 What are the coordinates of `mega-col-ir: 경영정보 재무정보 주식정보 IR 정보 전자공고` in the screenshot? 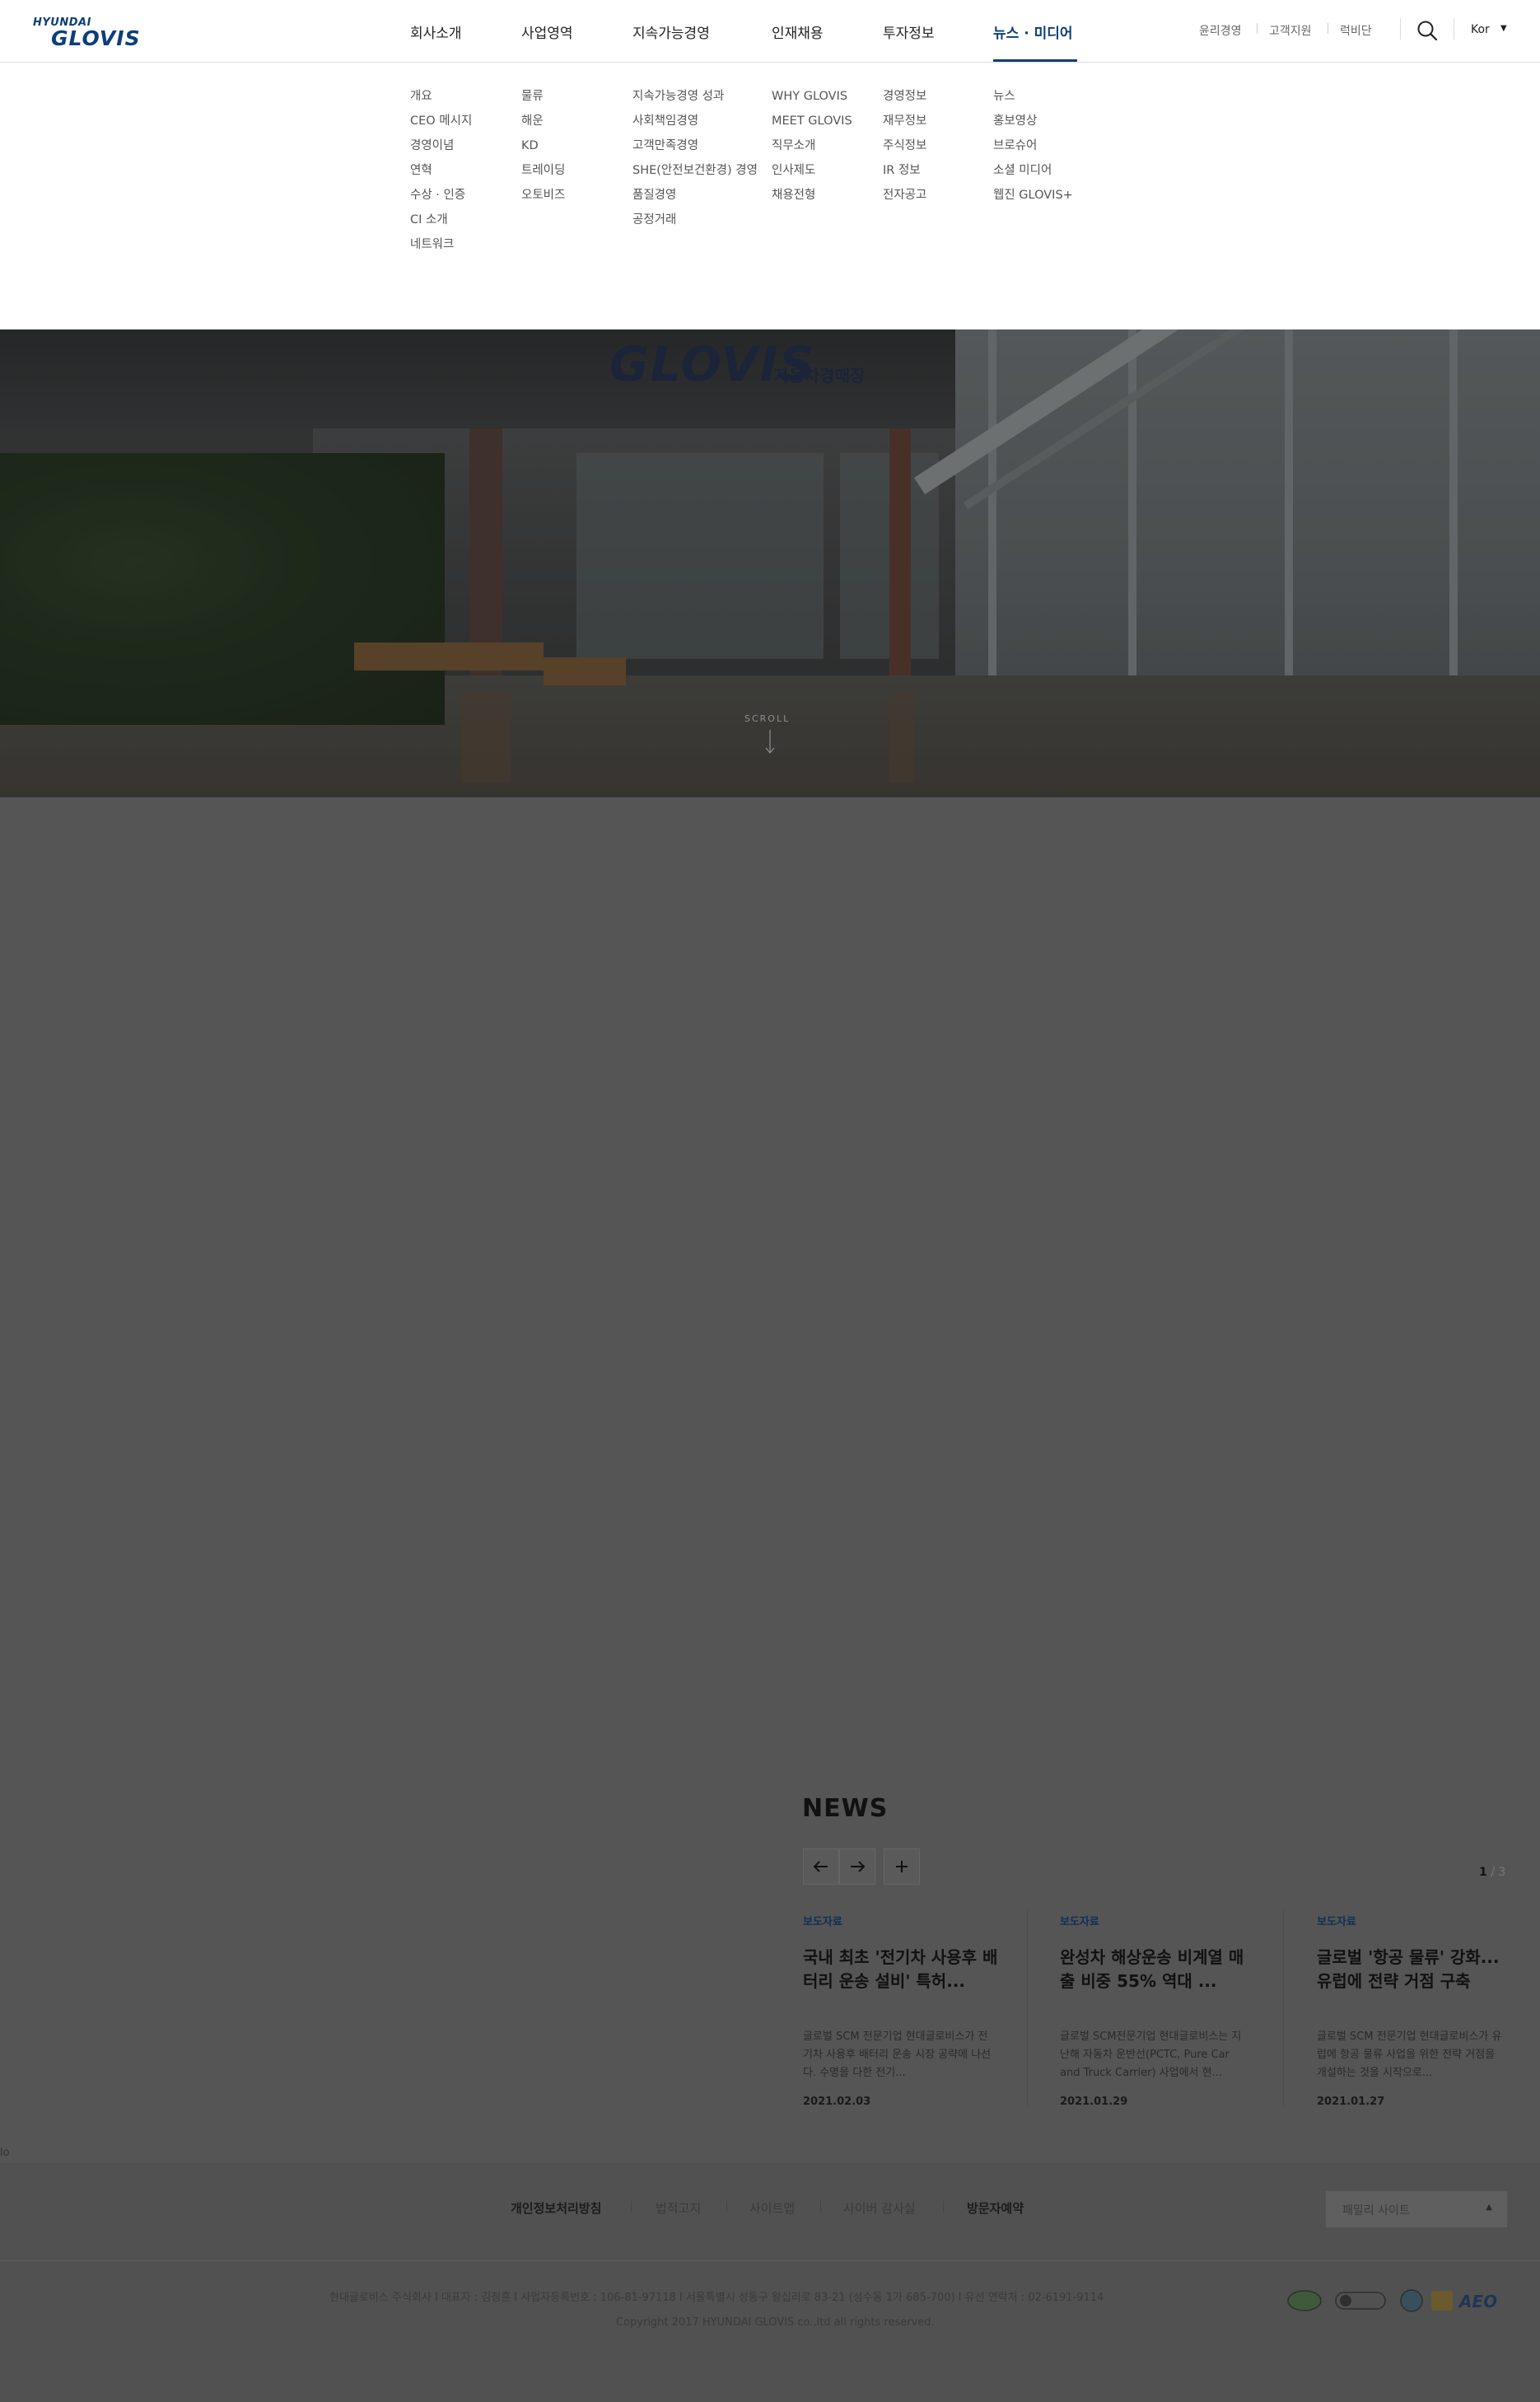 It's located at (904, 146).